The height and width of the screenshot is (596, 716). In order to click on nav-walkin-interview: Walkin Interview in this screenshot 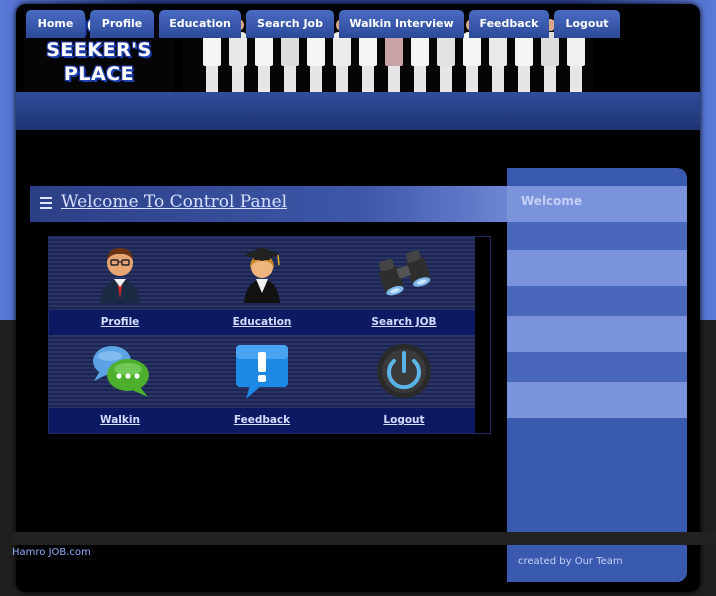, I will do `click(401, 24)`.